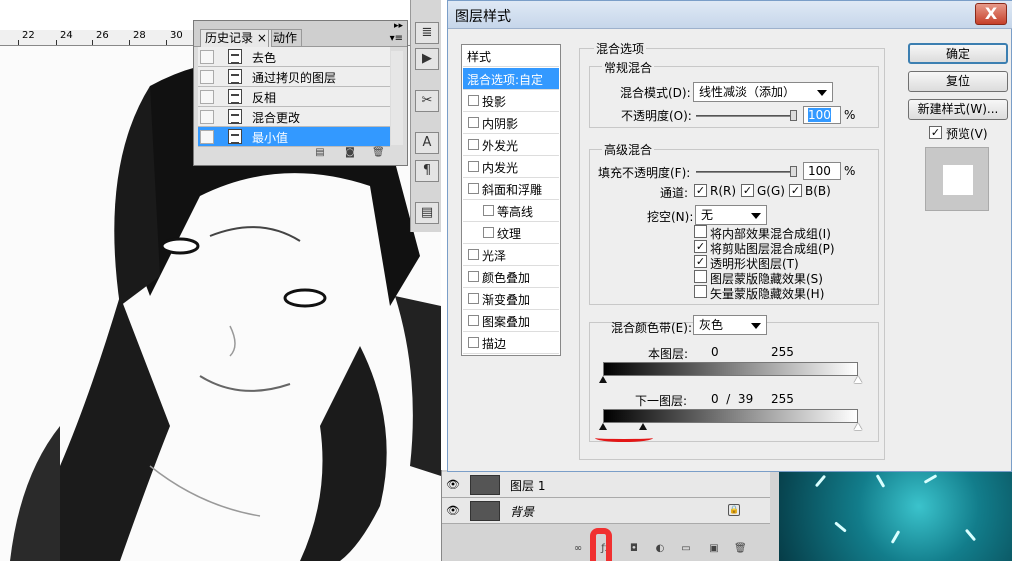 The image size is (1012, 561). I want to click on style-contour: 等高线, so click(511, 211).